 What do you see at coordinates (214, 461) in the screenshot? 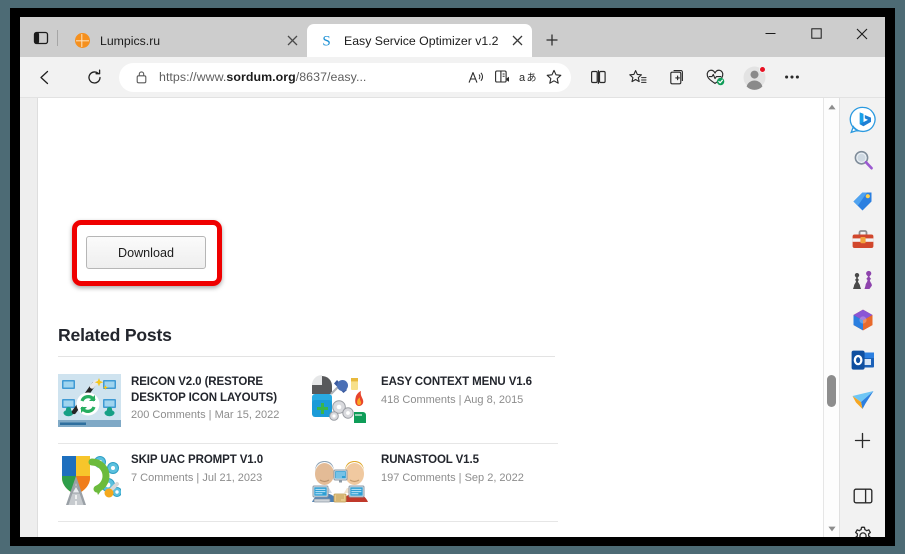
I see `post-title: SKIP UAC PROMPT V1.0` at bounding box center [214, 461].